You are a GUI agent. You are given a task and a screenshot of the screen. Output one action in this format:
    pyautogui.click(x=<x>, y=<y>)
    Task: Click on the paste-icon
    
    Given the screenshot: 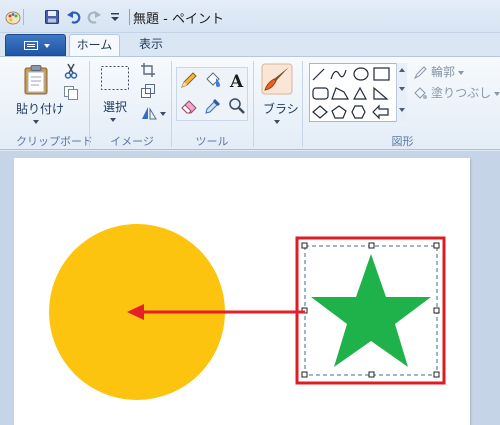 What is the action you would take?
    pyautogui.click(x=36, y=80)
    